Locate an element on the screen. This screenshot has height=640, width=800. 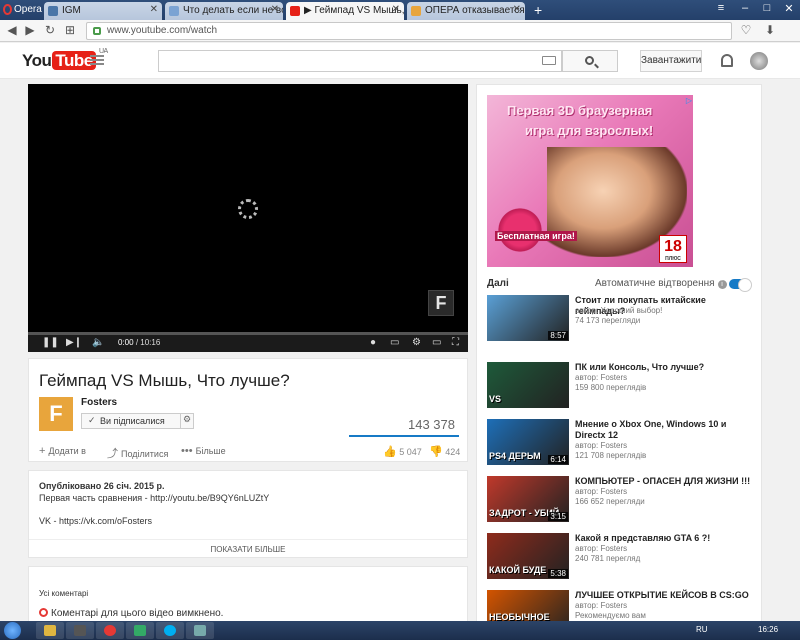
info-icon: ● is located at coordinates (373, 342).